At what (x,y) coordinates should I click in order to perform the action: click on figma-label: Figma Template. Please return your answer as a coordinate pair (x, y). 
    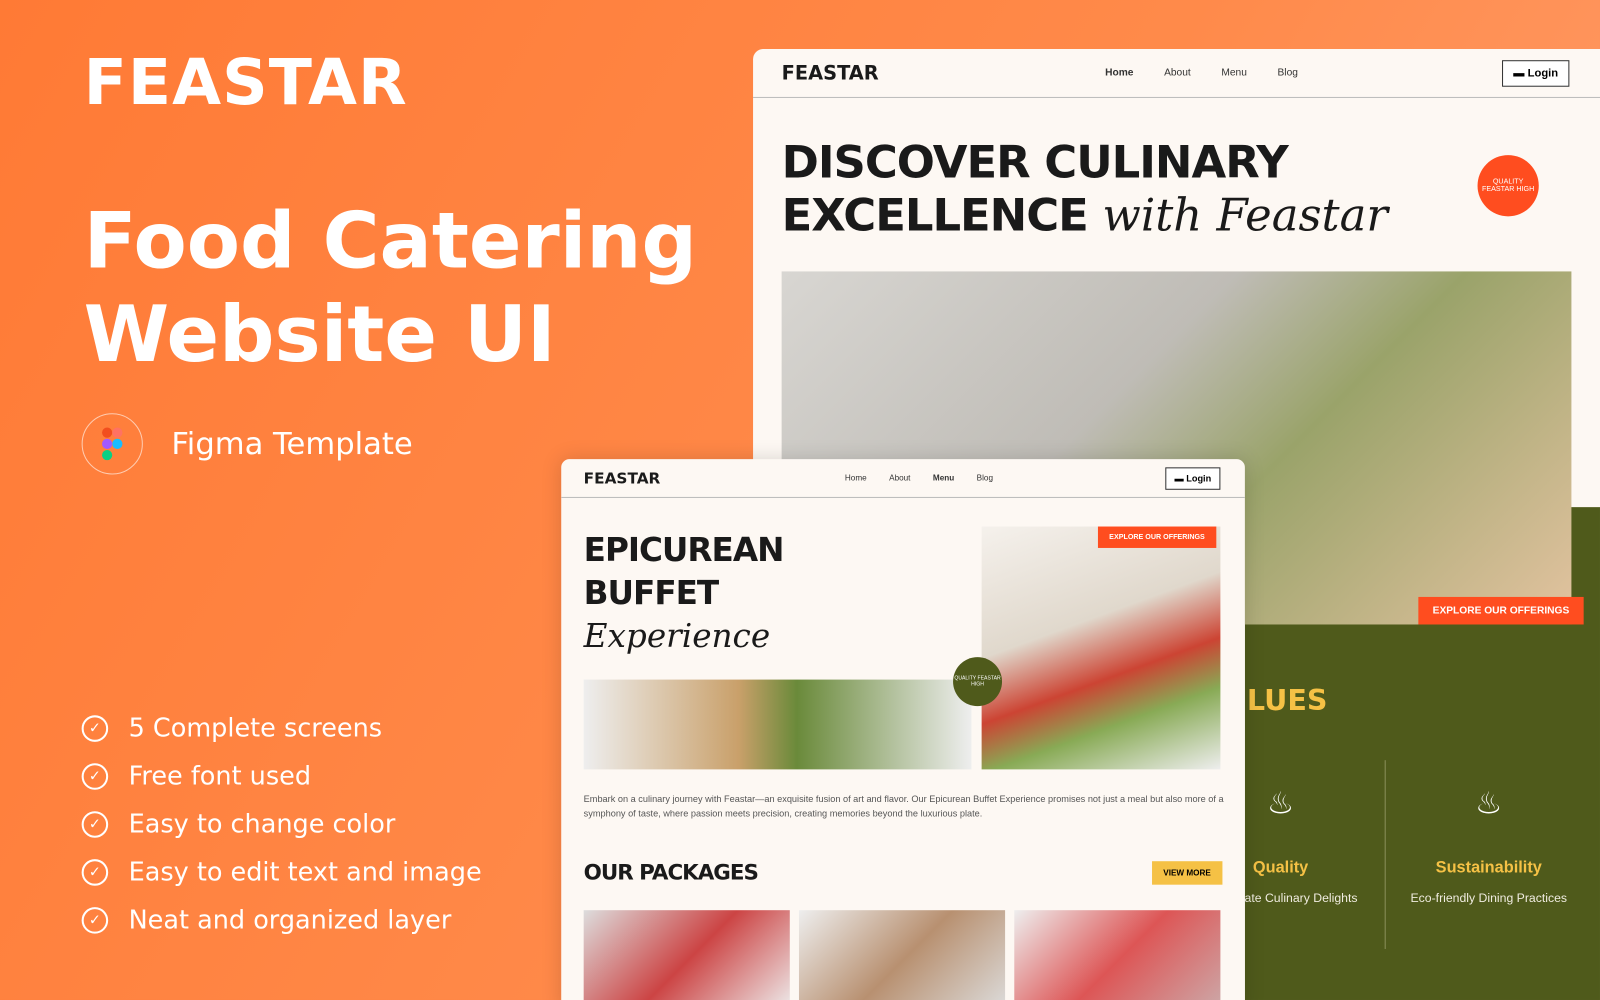
    Looking at the image, I should click on (292, 444).